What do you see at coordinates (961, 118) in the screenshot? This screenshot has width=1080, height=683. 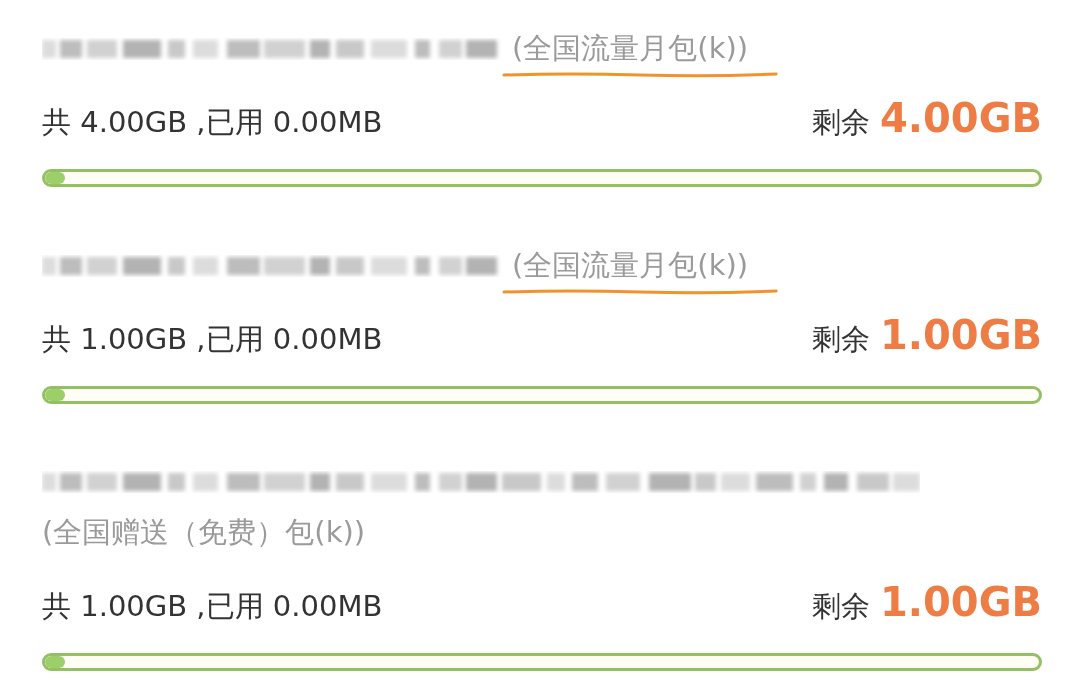 I see `remaining-amount: 4.00GB` at bounding box center [961, 118].